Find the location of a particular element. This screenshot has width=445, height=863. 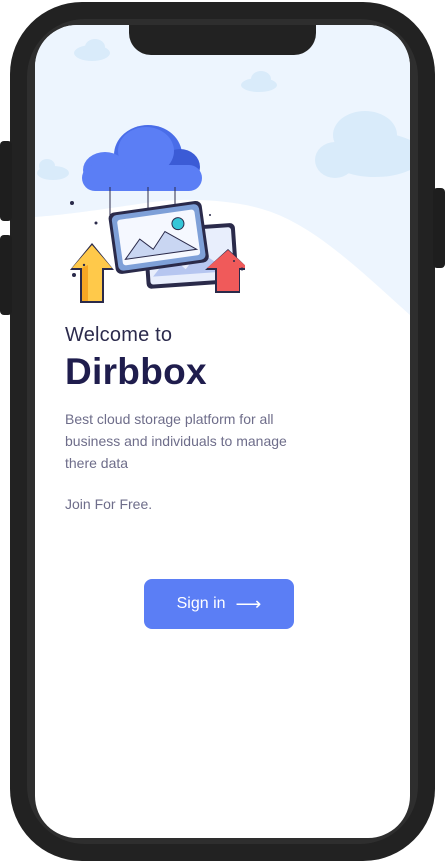

join-free-text: Join For Free. is located at coordinates (109, 504).